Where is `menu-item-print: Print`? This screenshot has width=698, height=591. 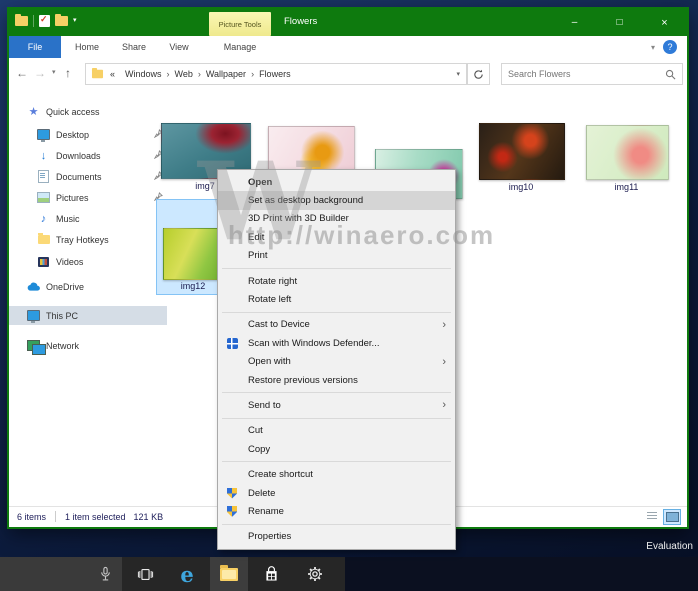 menu-item-print: Print is located at coordinates (336, 256).